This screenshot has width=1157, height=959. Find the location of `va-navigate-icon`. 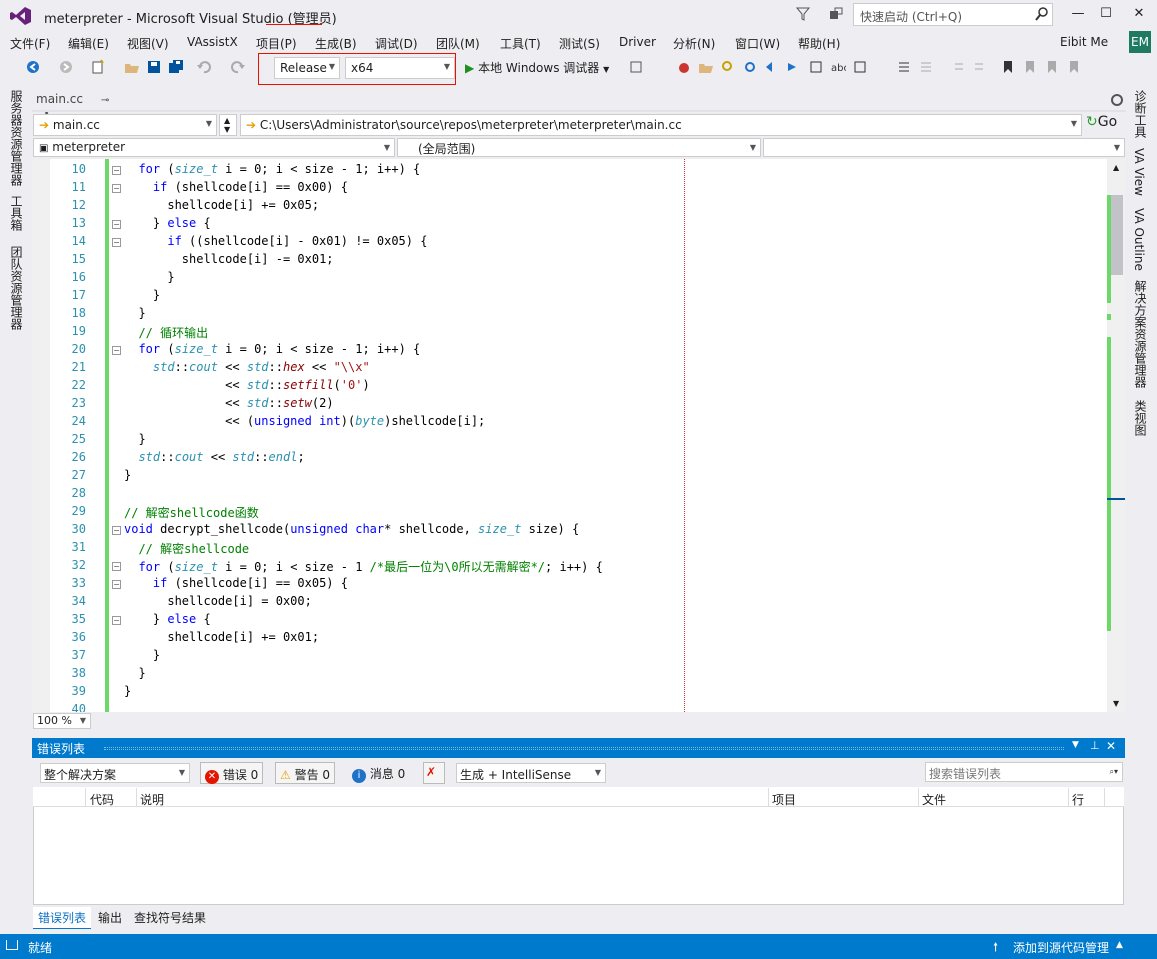

va-navigate-icon is located at coordinates (794, 67).